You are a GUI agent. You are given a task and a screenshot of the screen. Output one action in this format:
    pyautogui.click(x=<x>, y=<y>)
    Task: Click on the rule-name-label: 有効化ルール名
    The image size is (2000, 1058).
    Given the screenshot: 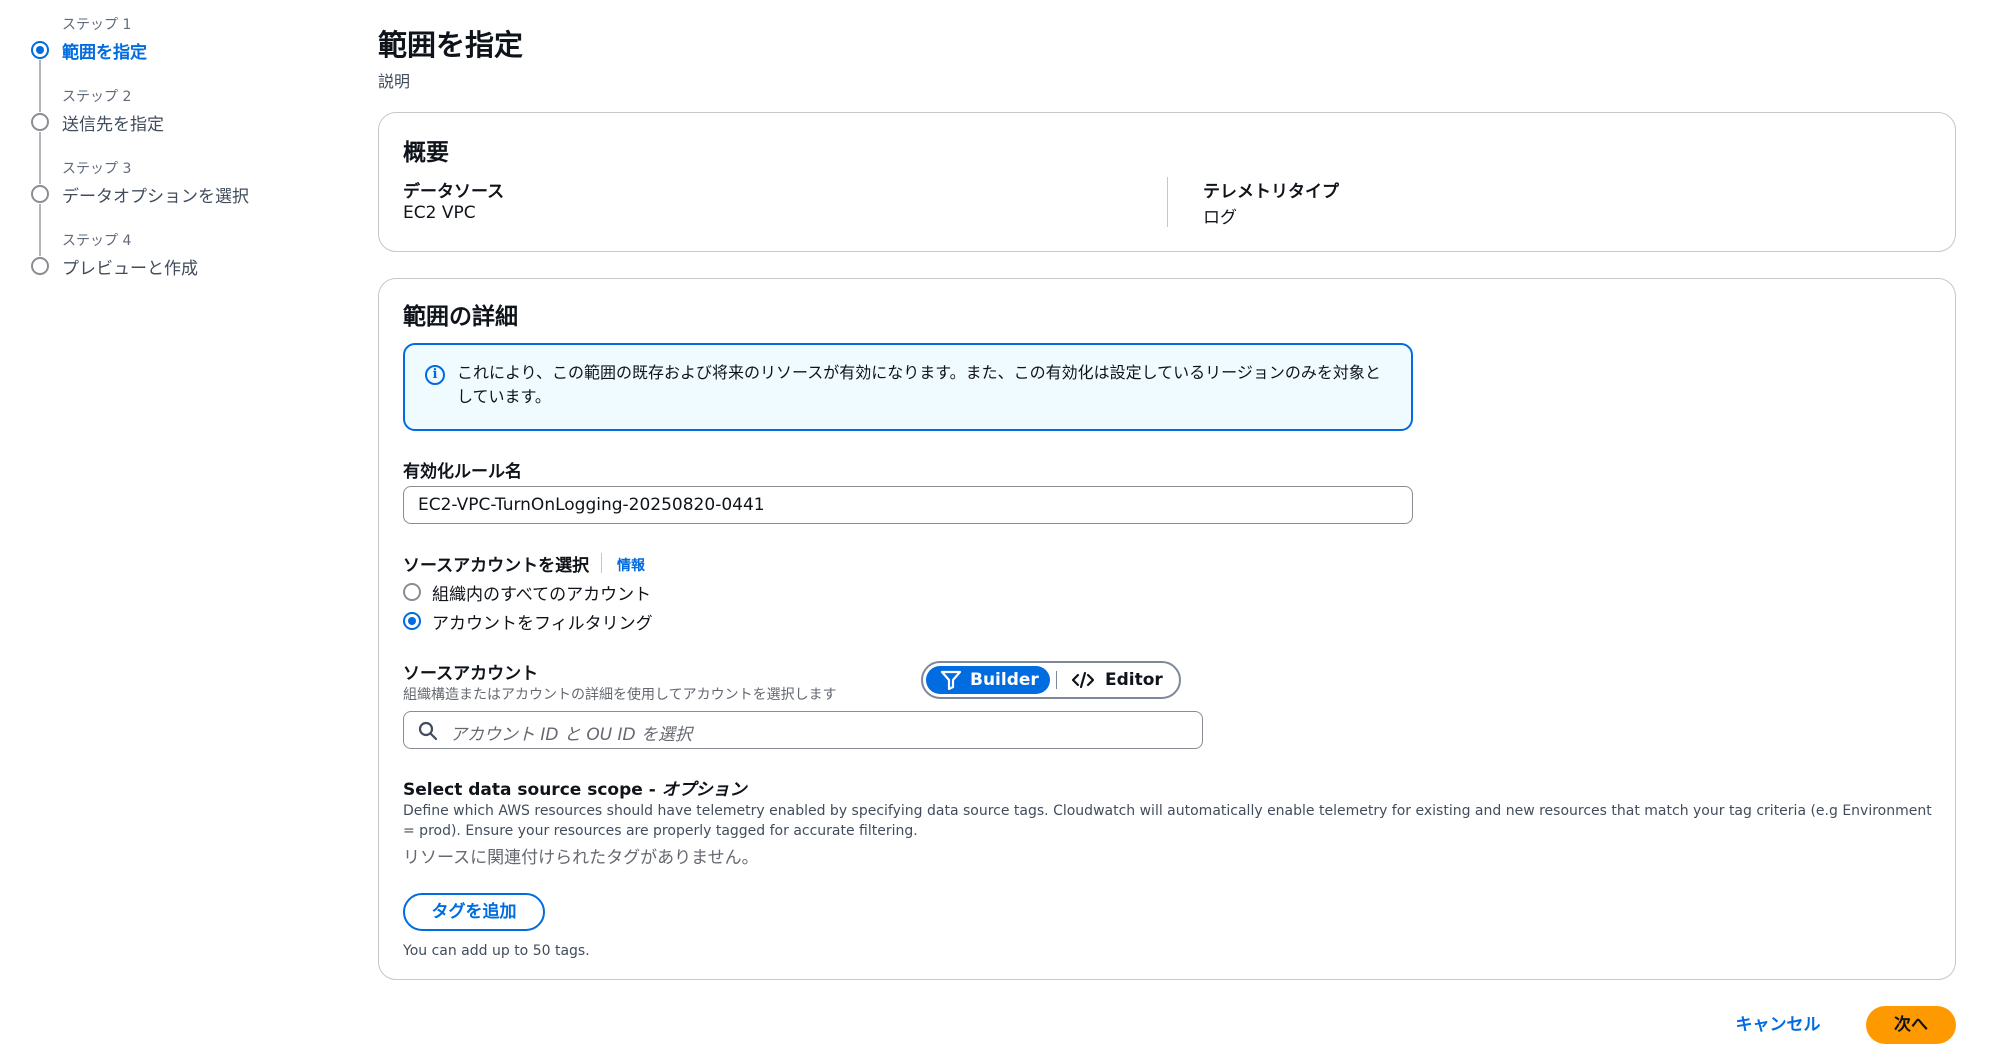 What is the action you would take?
    pyautogui.click(x=462, y=472)
    